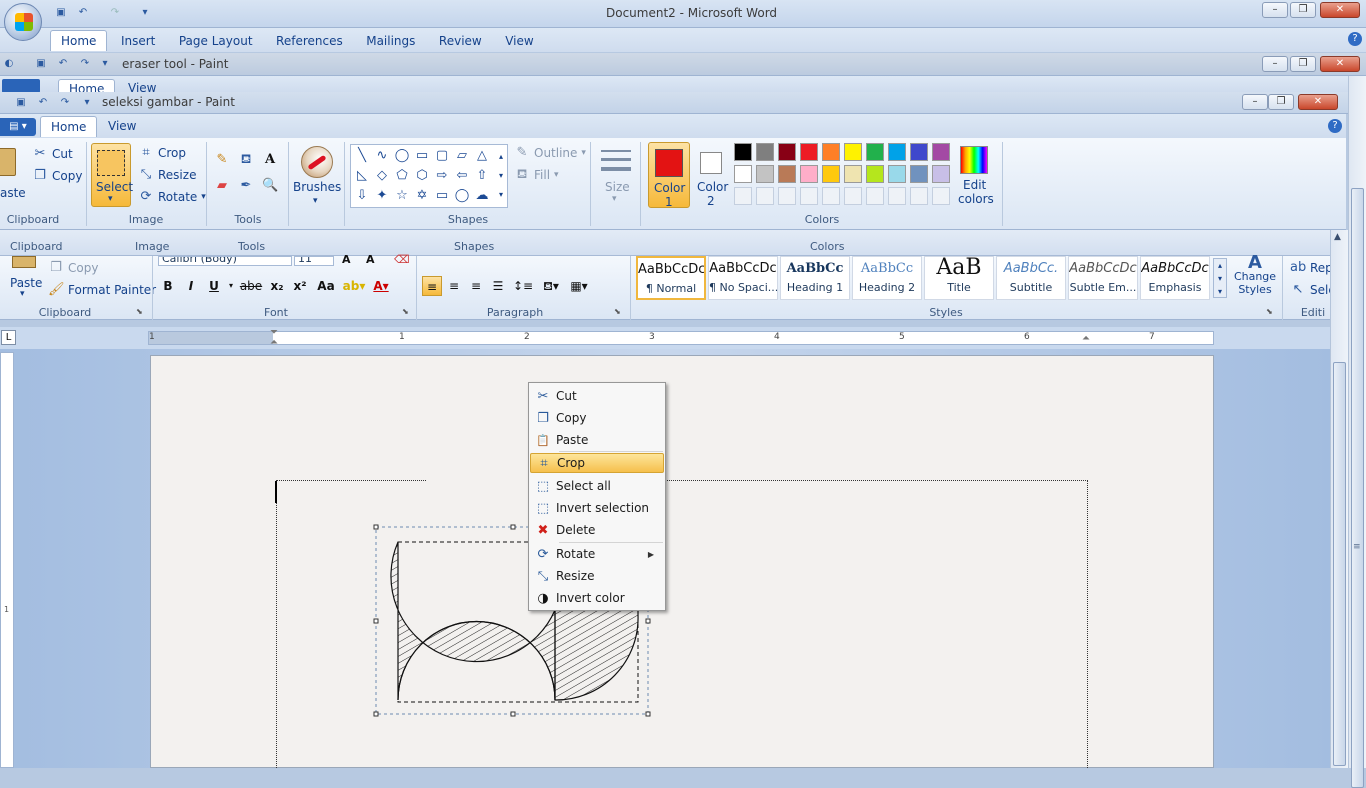  I want to click on curve-shape-icon: ∿, so click(382, 156).